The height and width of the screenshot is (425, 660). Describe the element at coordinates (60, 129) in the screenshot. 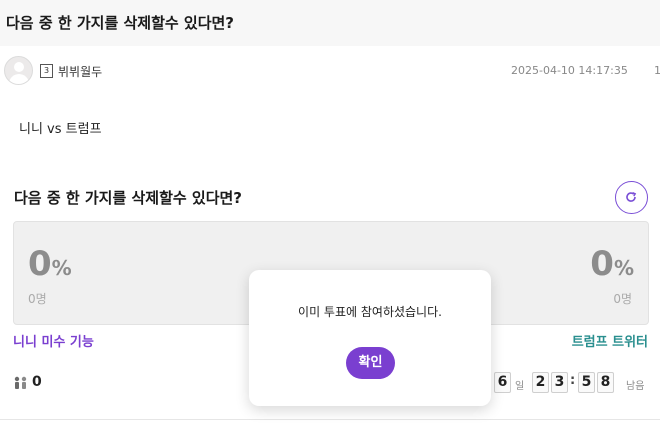

I see `post-body: 니니 vs 트럼프` at that location.